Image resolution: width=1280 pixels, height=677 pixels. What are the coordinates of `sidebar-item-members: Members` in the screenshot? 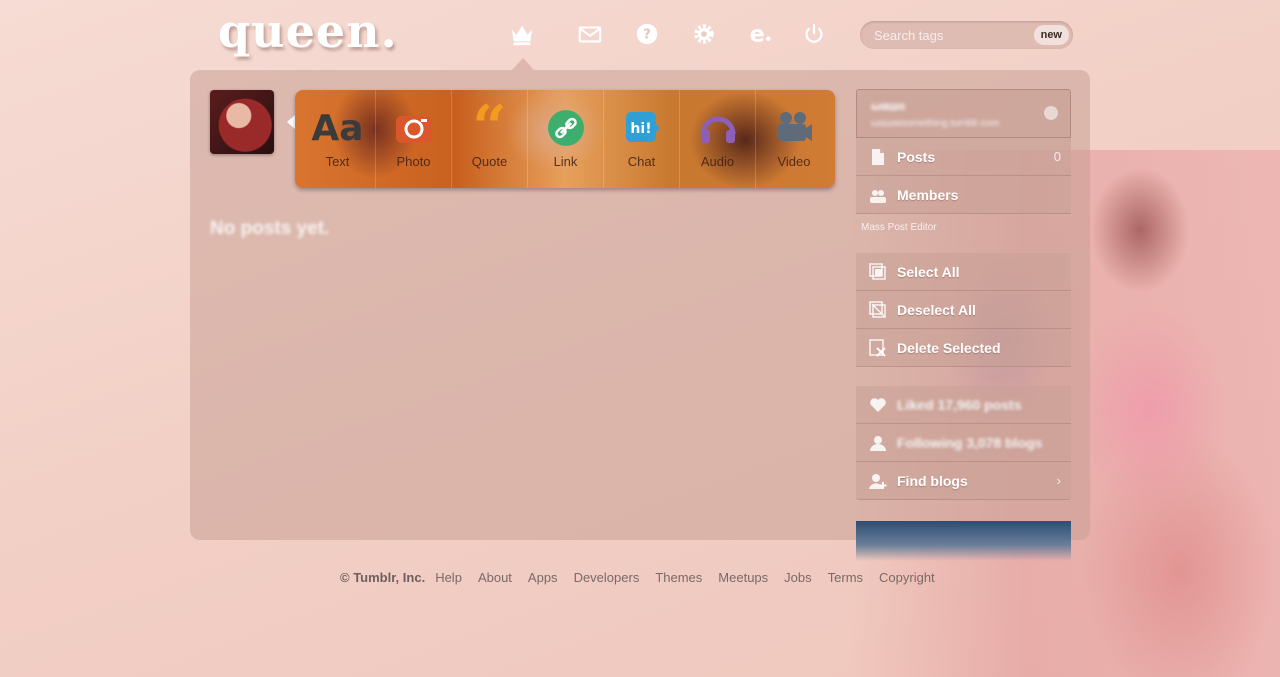 It's located at (963, 195).